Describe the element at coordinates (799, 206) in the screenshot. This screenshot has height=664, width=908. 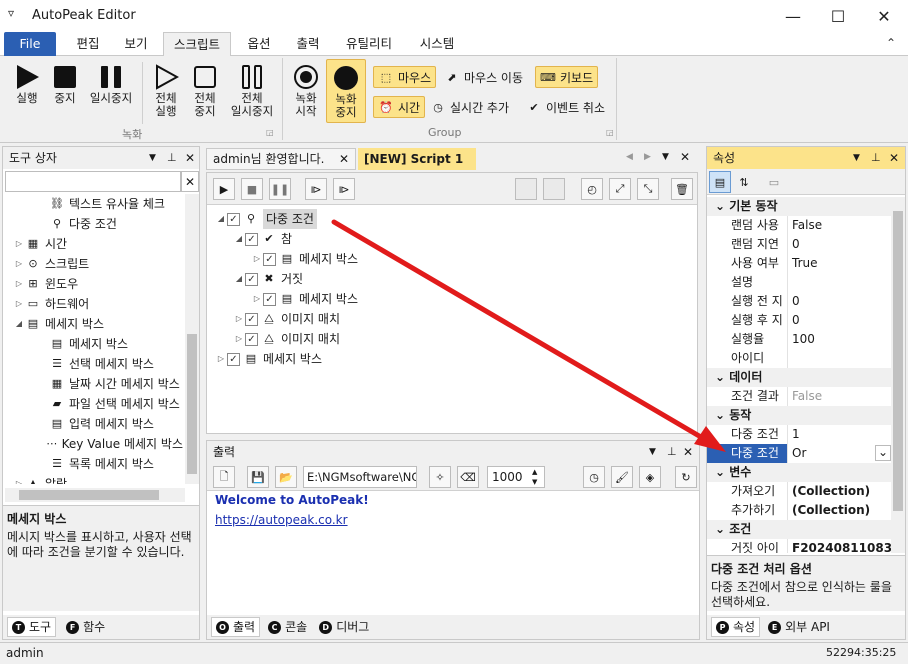
I see `property-category: ⌄ 기본 동작` at that location.